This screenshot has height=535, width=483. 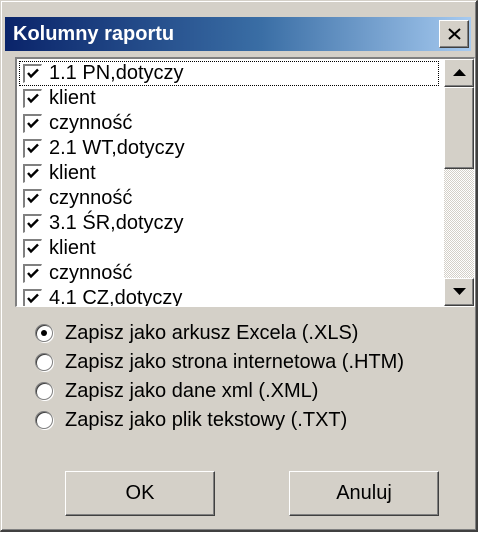 I want to click on arrow-down-icon, so click(x=459, y=291).